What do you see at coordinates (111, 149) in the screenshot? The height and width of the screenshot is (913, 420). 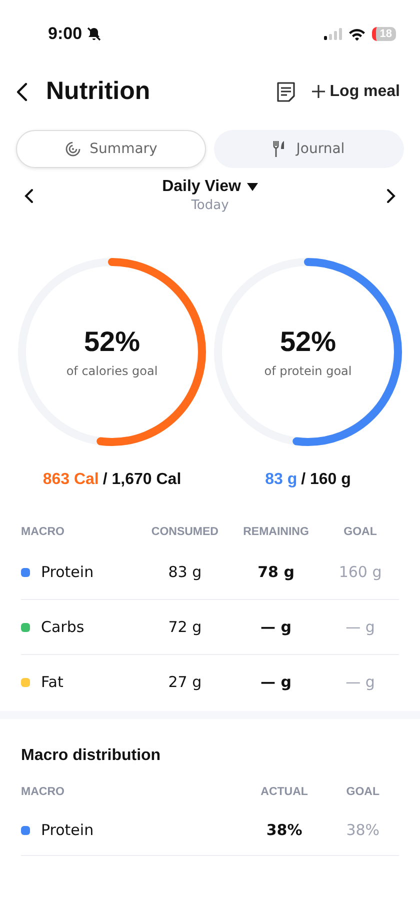 I see `tab: Summary` at bounding box center [111, 149].